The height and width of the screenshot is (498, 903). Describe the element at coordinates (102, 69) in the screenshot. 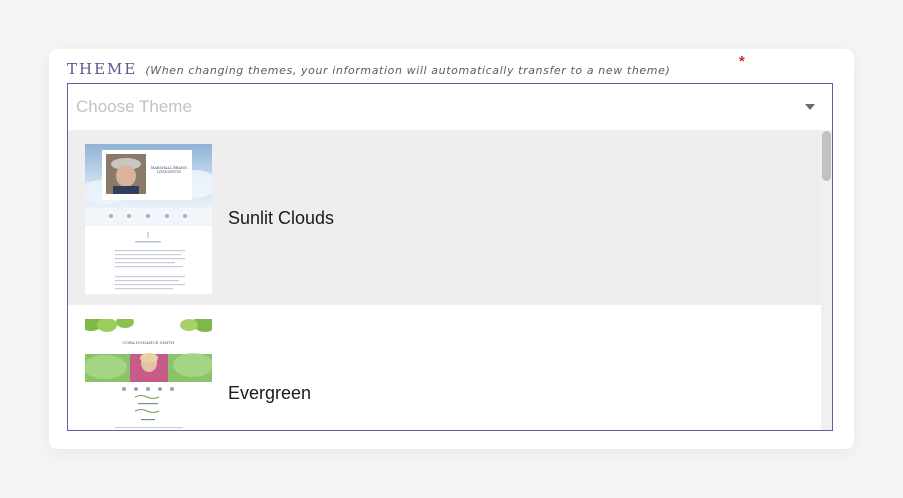

I see `field-label: THEME` at that location.